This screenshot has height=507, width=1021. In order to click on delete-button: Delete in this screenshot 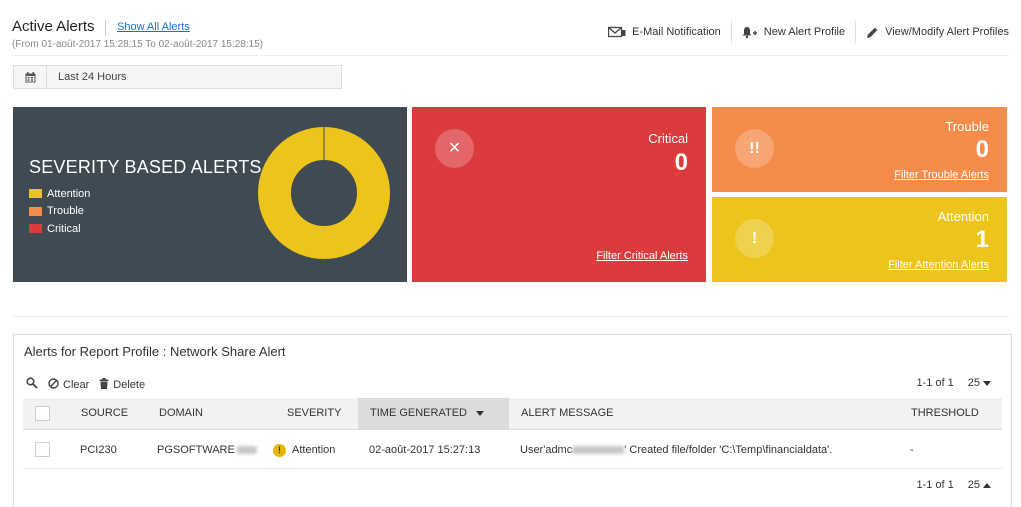, I will do `click(122, 384)`.